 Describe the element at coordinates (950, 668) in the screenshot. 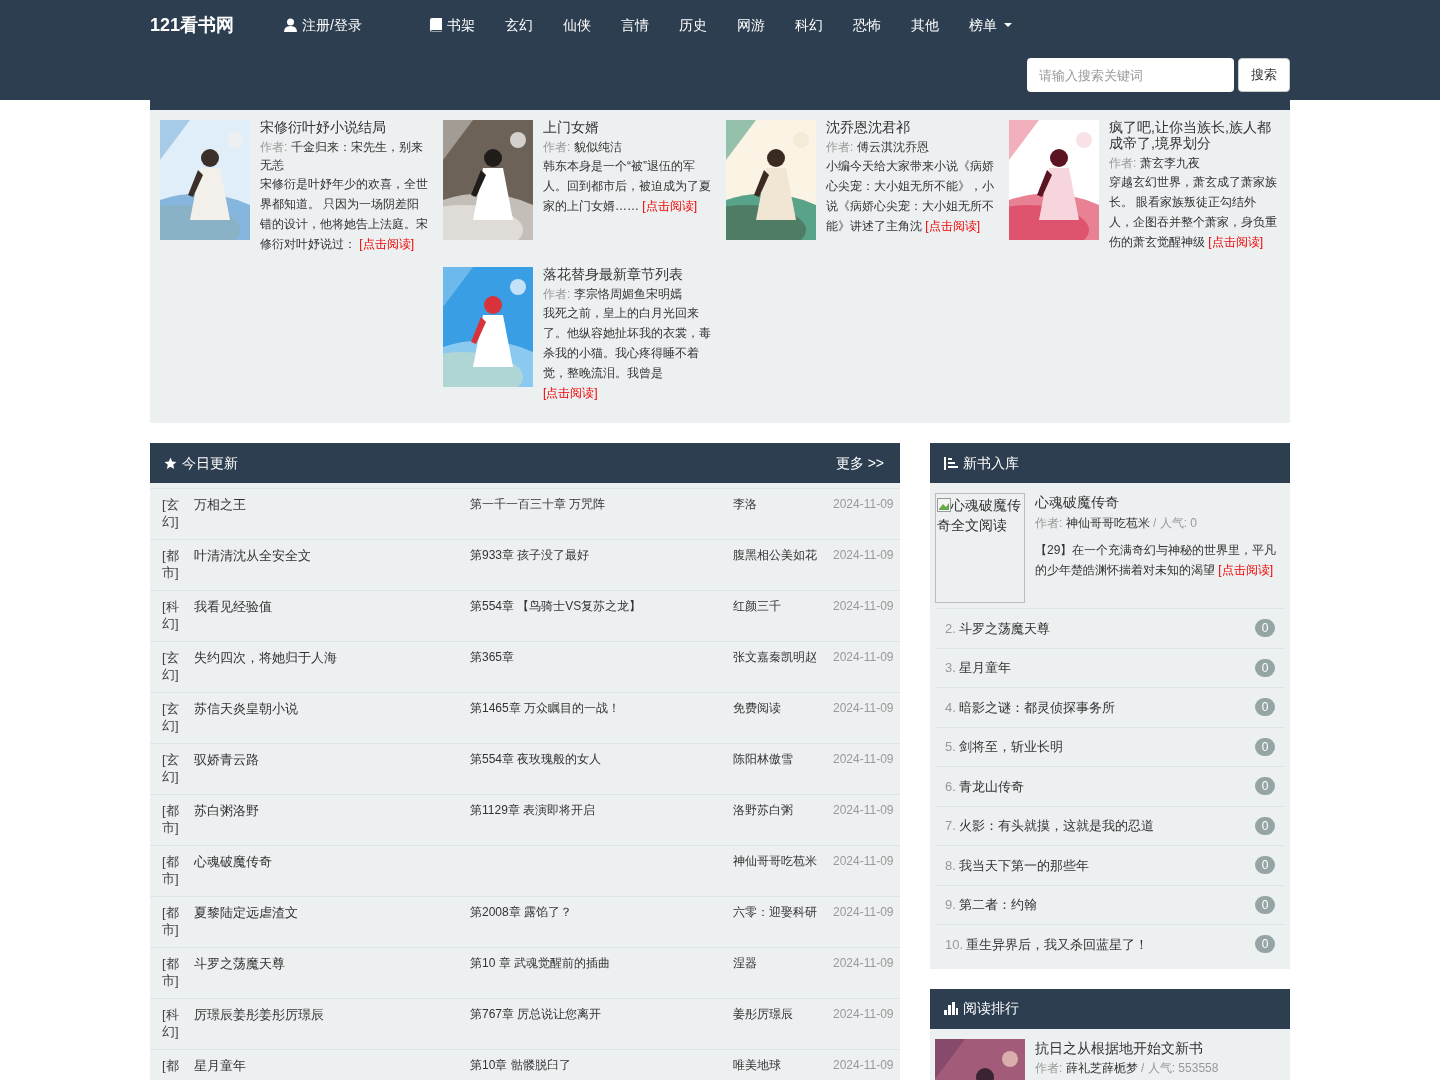

I see `rank-number: 3.` at that location.